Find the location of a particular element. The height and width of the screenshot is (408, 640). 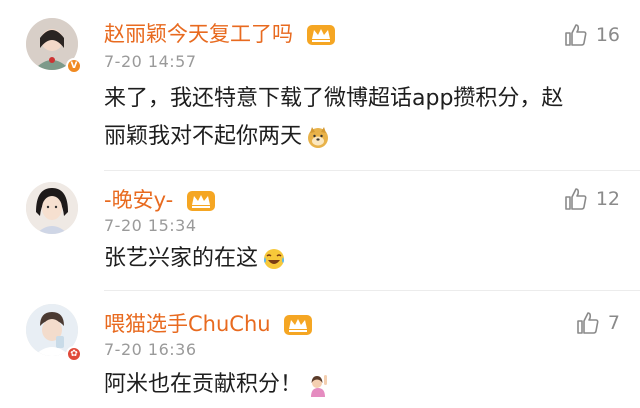

comment-text: 阿米也在贡献积分！ is located at coordinates (359, 385).